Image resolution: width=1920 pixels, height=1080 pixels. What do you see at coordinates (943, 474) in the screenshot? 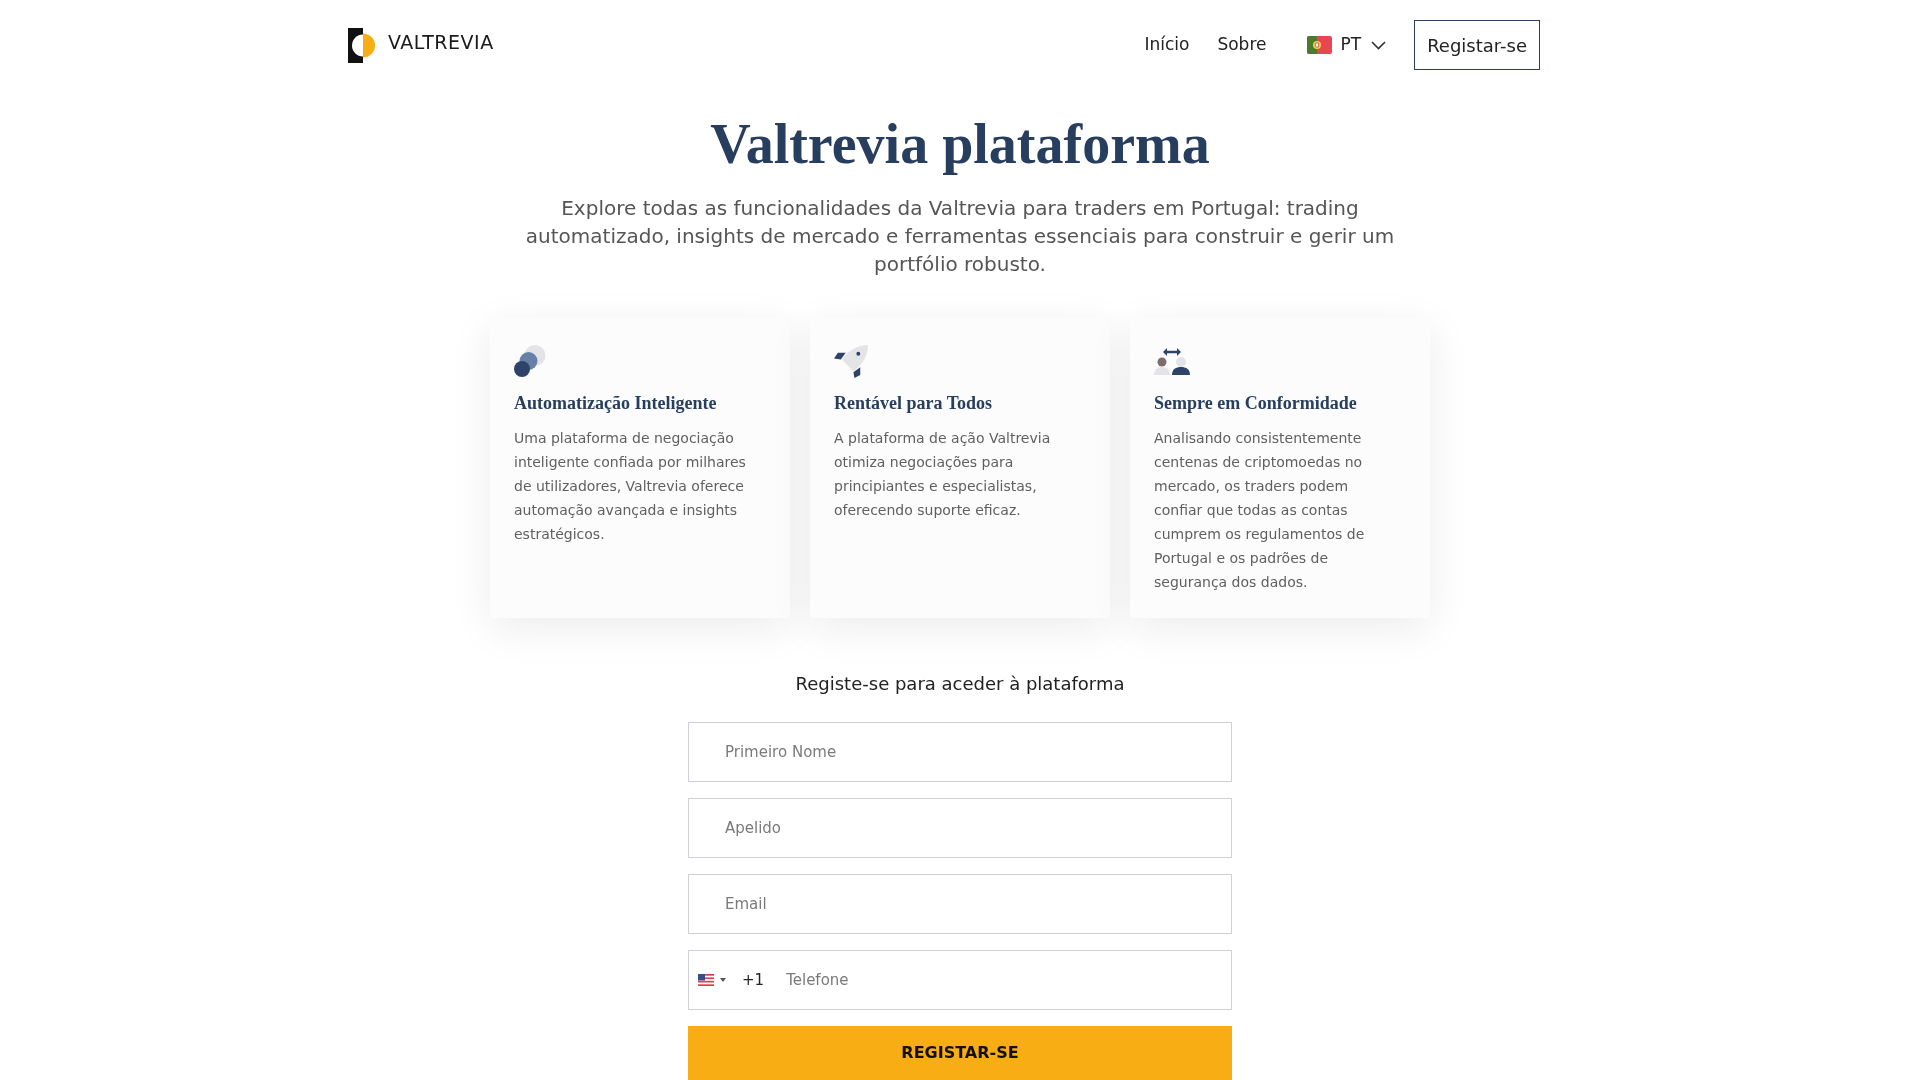
I see `card-text: A plataforma de ação Valtrevia otimiza negociações para principiantes e especialistas, oferecendo suporte eficaz.` at bounding box center [943, 474].